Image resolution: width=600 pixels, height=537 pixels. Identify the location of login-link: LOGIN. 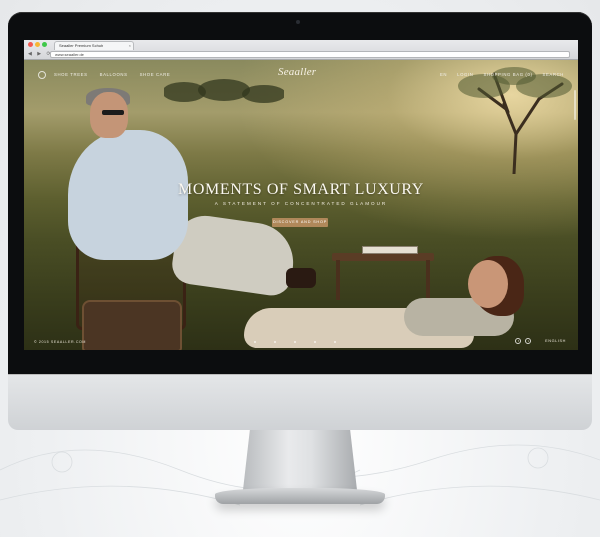
(465, 74).